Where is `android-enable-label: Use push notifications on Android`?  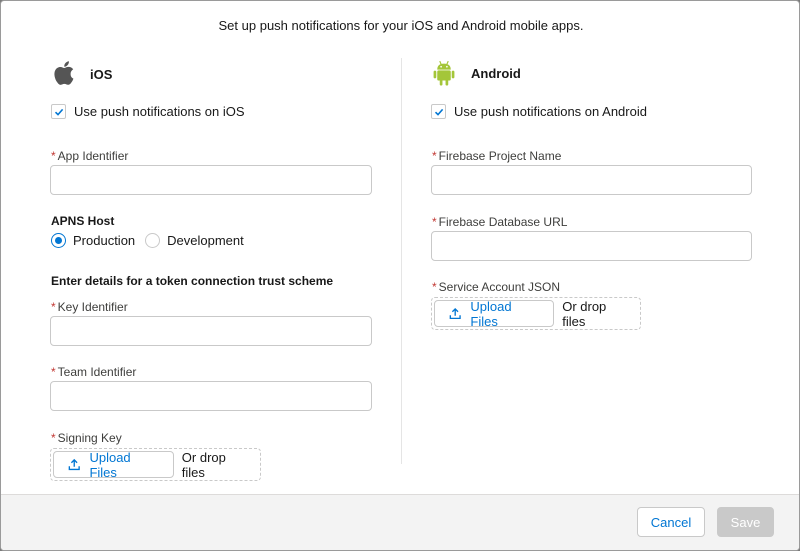 android-enable-label: Use push notifications on Android is located at coordinates (550, 111).